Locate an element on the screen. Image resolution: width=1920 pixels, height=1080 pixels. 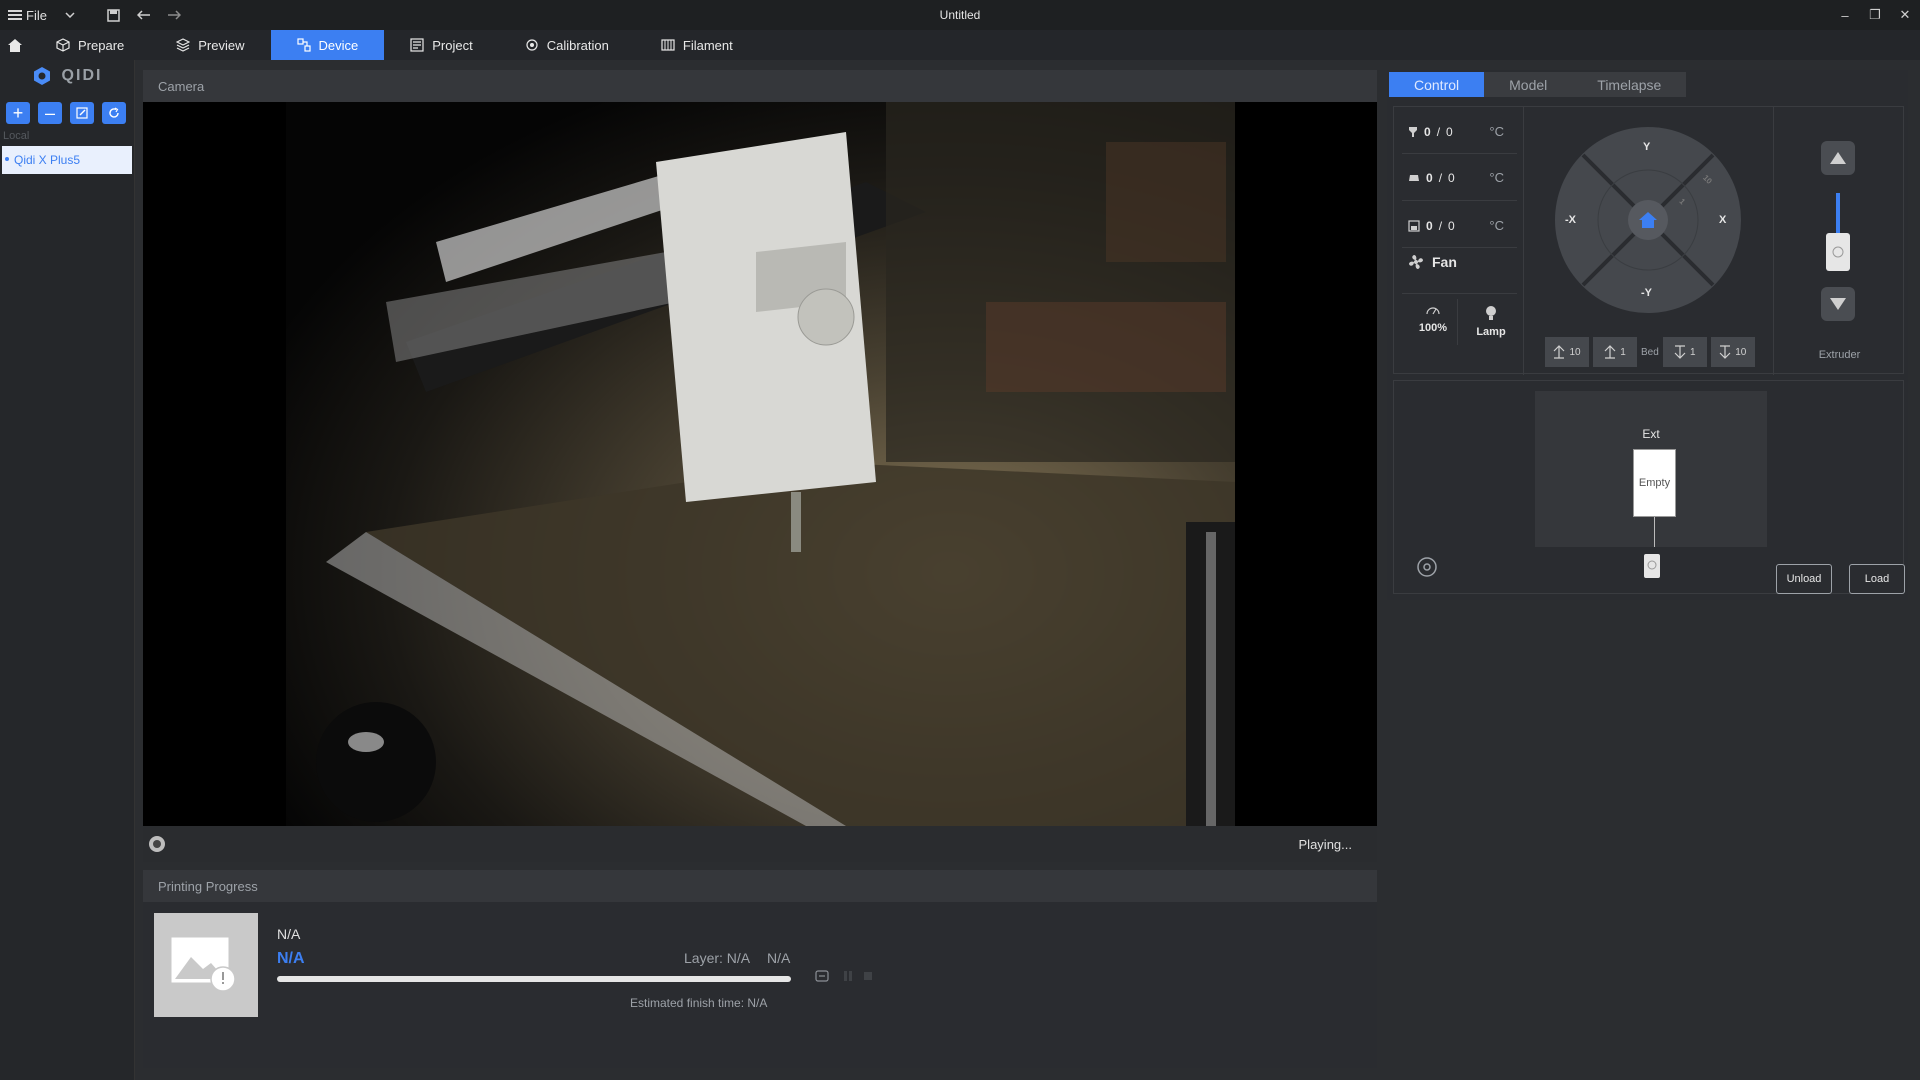
file-menu-label: File is located at coordinates (36, 15).